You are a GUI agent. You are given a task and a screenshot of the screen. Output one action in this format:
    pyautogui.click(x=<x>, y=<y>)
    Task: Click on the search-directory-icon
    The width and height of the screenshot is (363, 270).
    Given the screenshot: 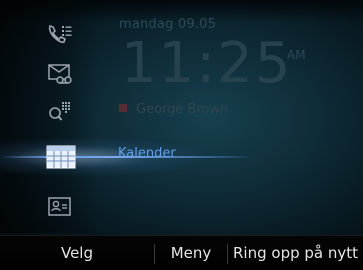 What is the action you would take?
    pyautogui.click(x=59, y=111)
    